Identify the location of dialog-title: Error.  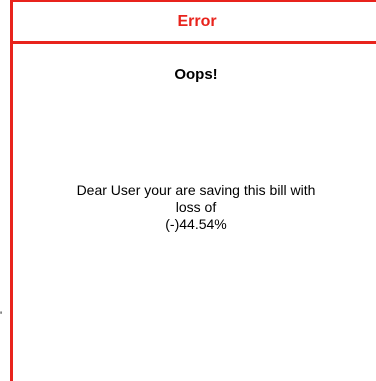
(197, 21).